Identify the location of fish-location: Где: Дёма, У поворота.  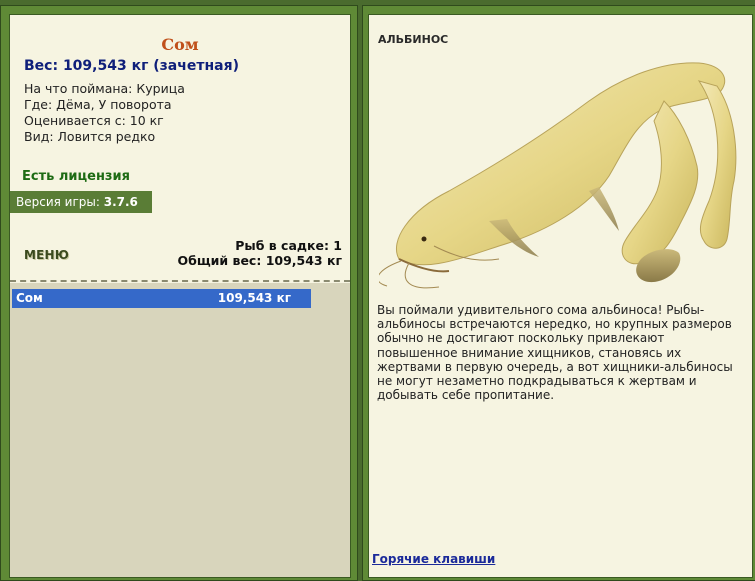
(98, 104).